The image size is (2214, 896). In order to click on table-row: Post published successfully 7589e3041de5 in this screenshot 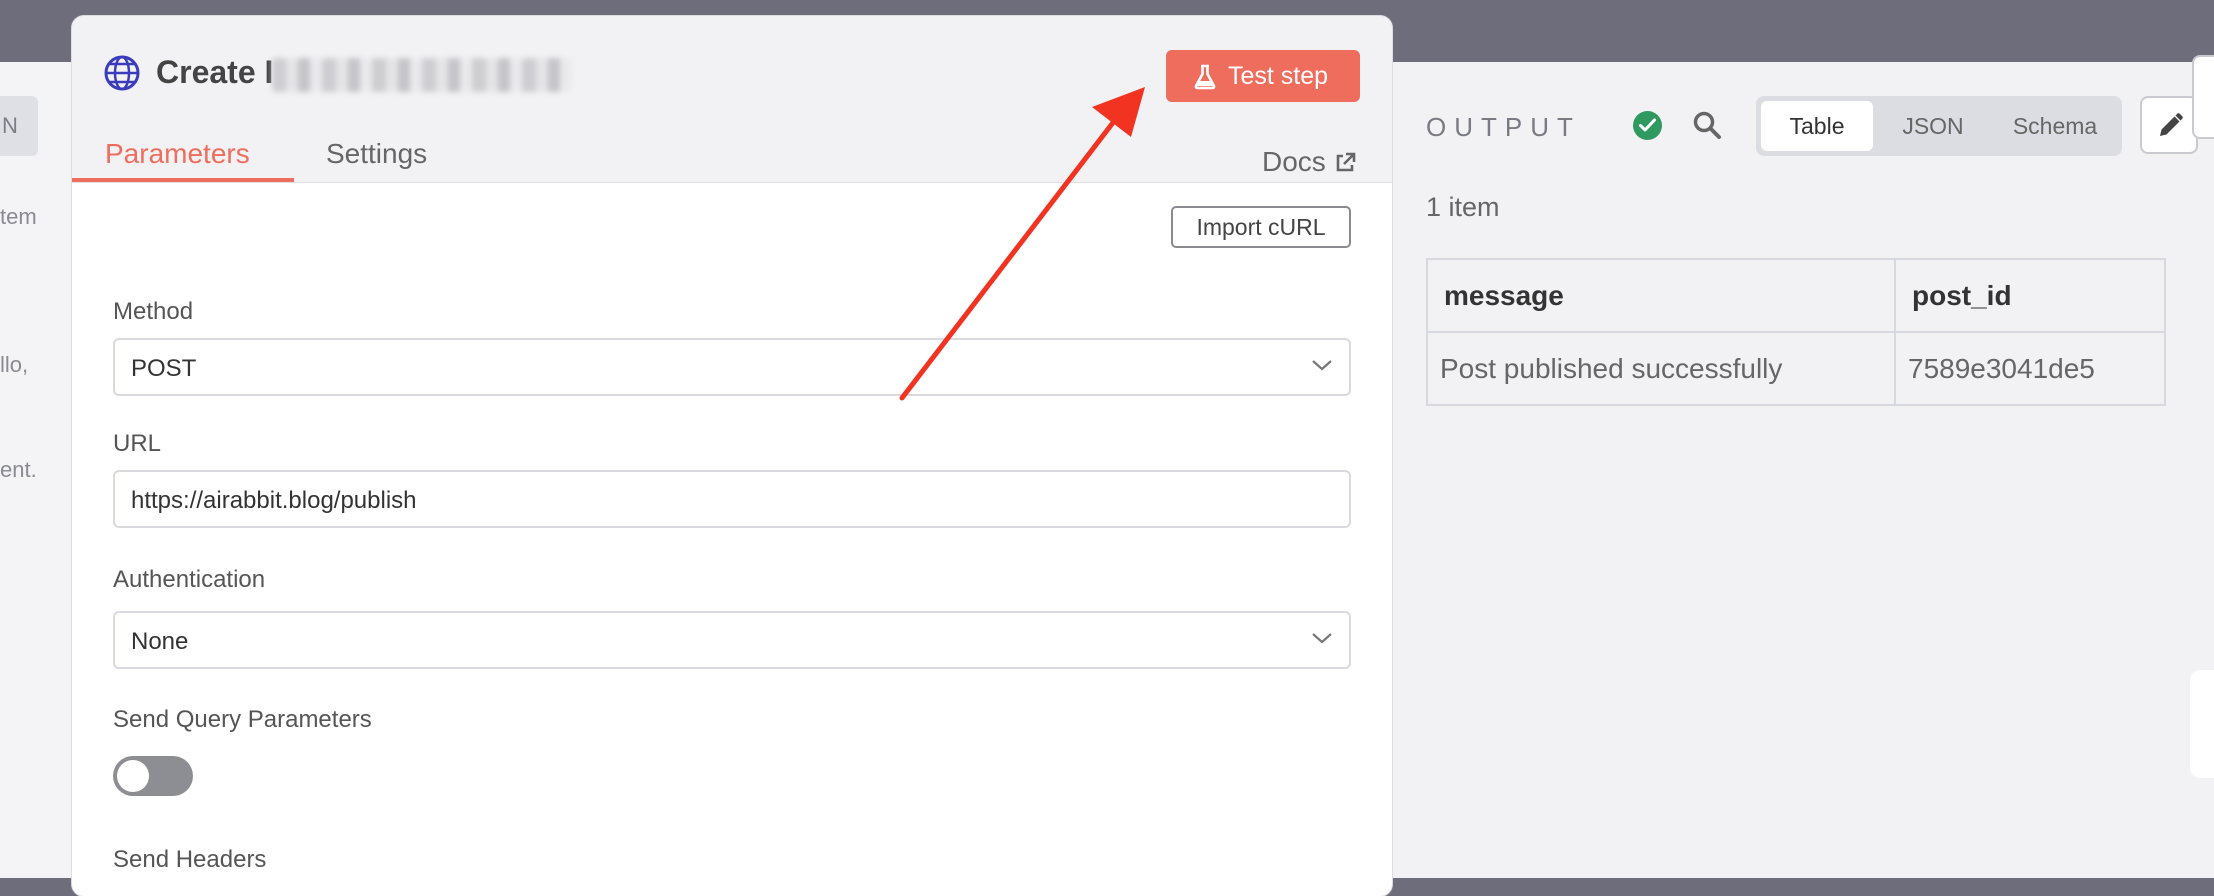, I will do `click(1796, 368)`.